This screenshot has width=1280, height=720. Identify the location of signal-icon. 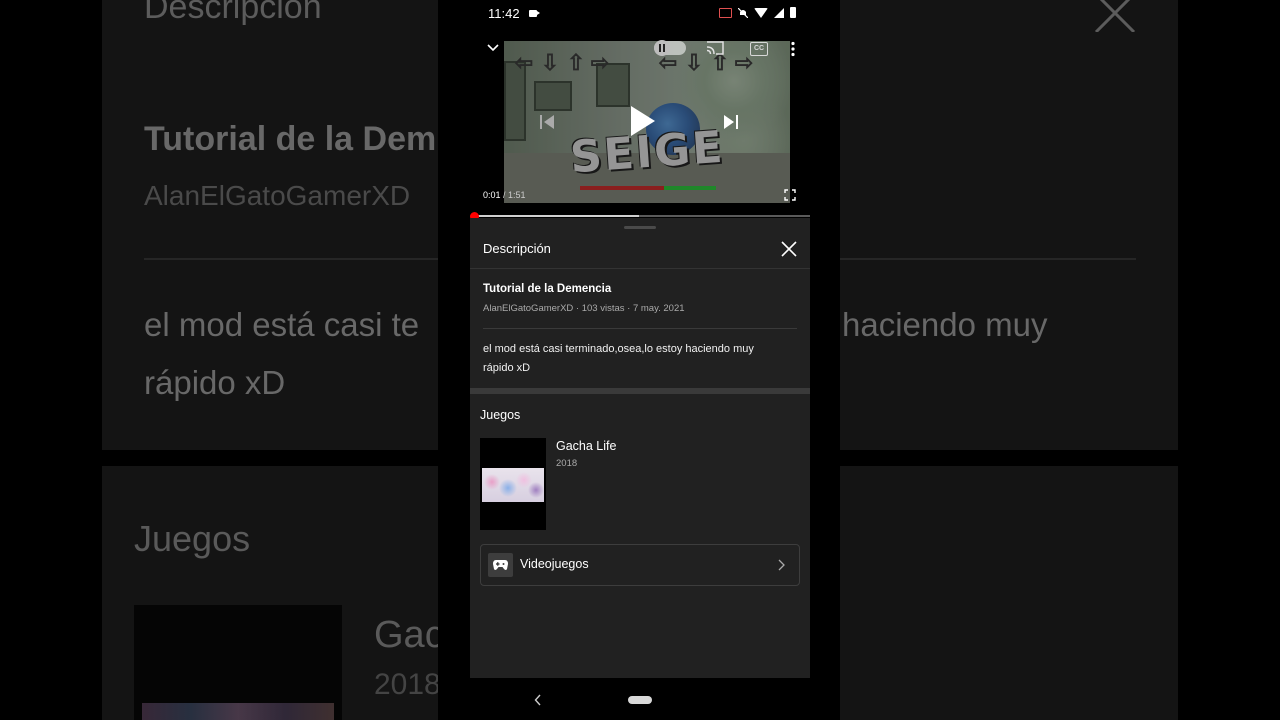
(779, 12).